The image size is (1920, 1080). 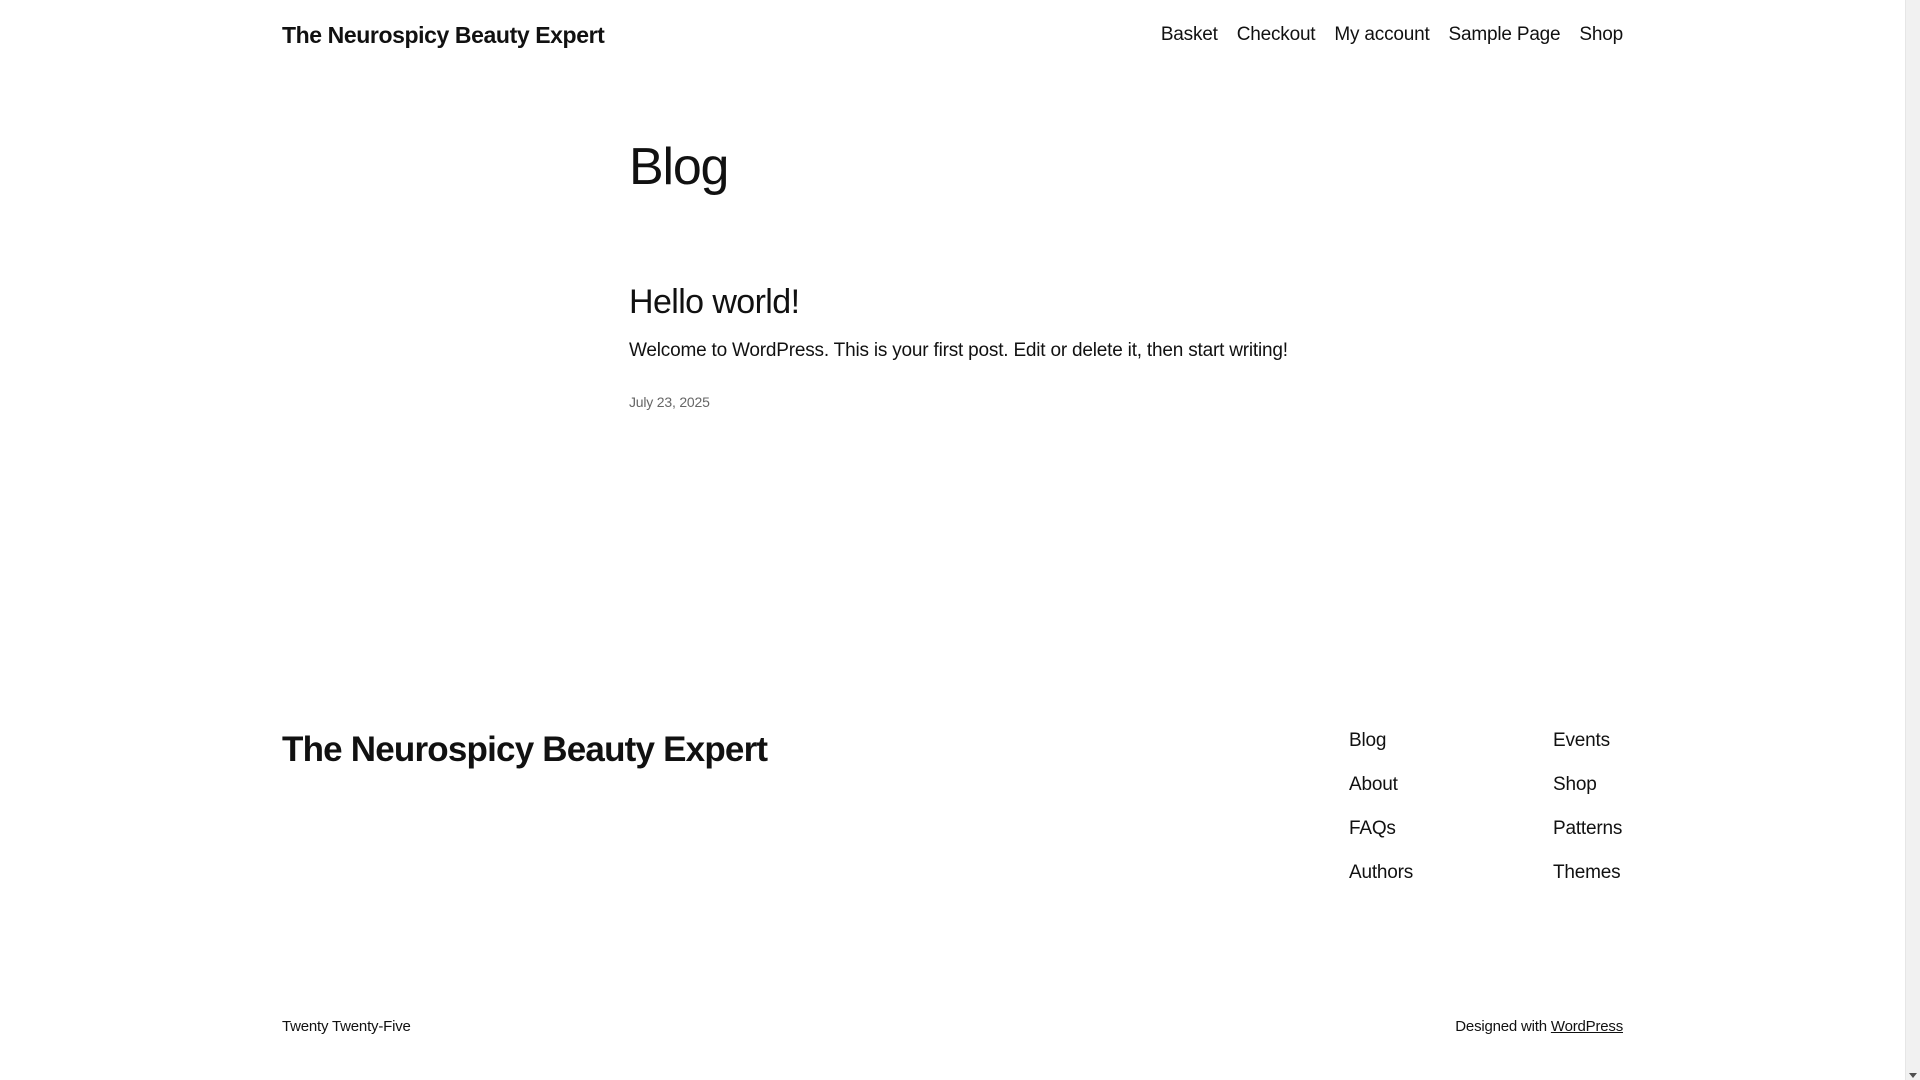 What do you see at coordinates (1381, 741) in the screenshot?
I see `footer-link-blog: Blog` at bounding box center [1381, 741].